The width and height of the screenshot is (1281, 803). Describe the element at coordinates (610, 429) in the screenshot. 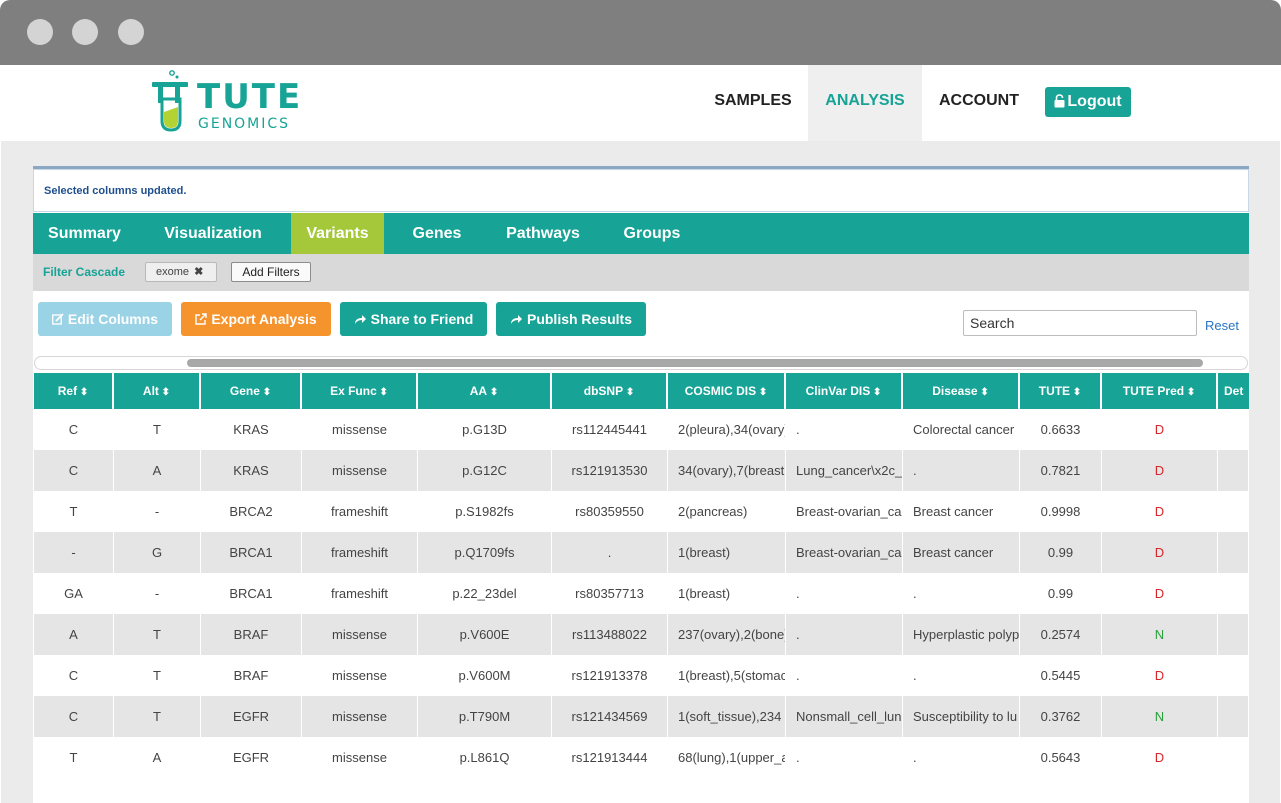

I see `table-cell: rs112445441` at that location.